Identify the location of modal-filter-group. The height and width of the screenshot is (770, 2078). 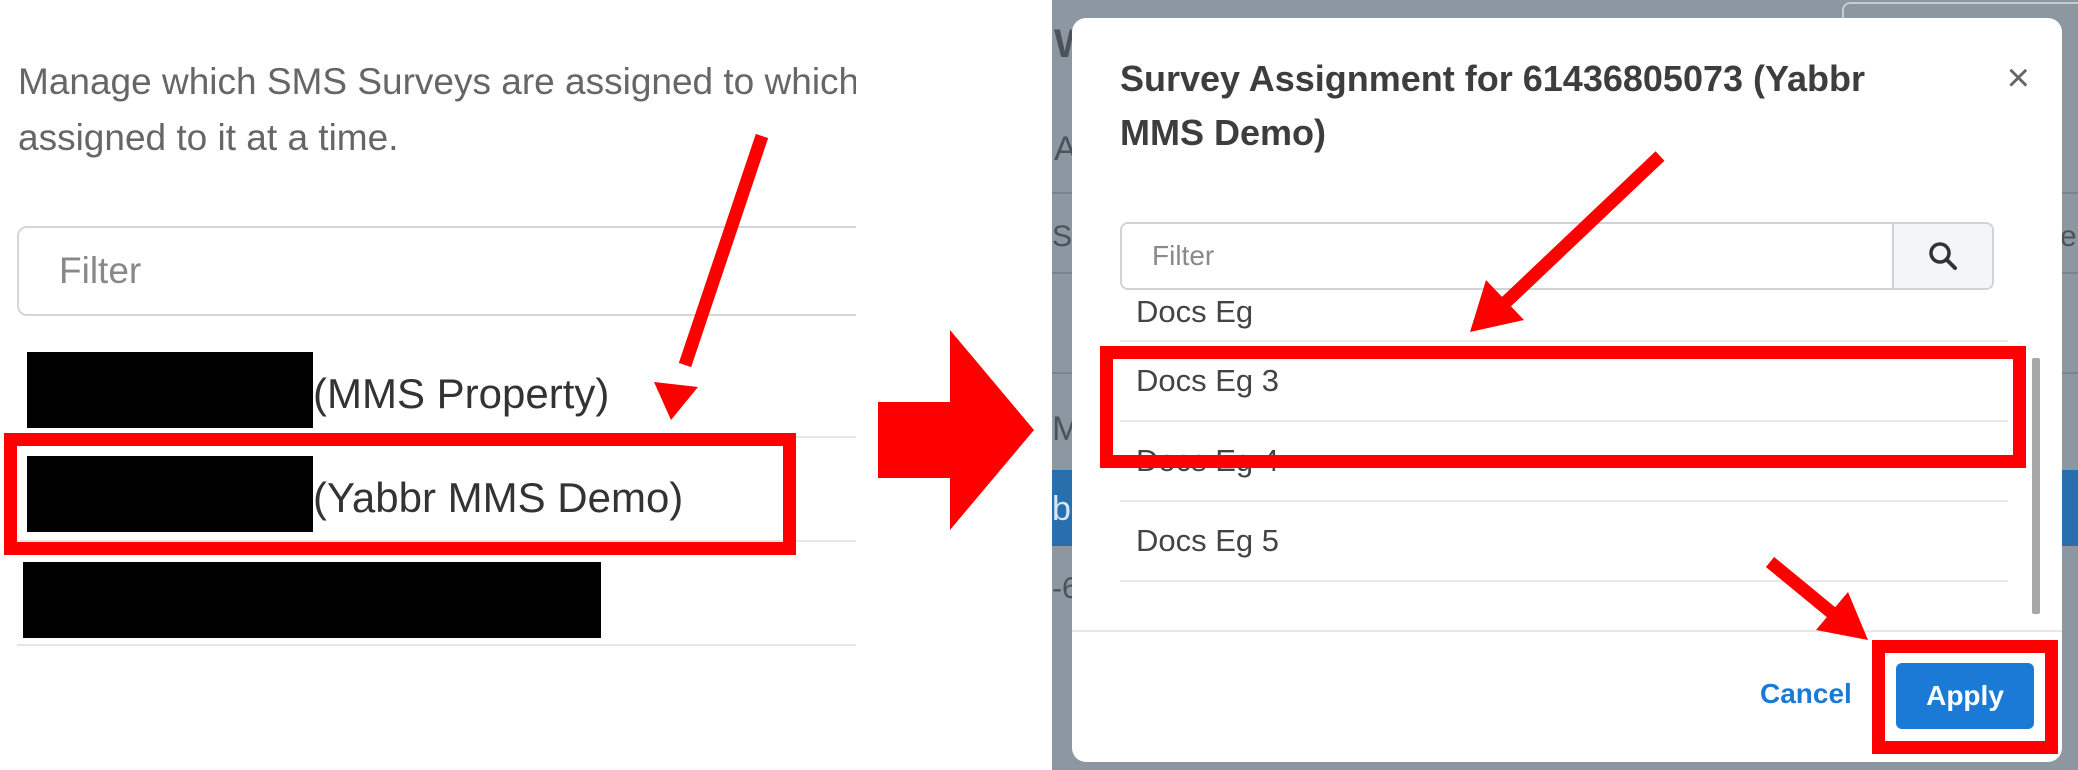
(1557, 256).